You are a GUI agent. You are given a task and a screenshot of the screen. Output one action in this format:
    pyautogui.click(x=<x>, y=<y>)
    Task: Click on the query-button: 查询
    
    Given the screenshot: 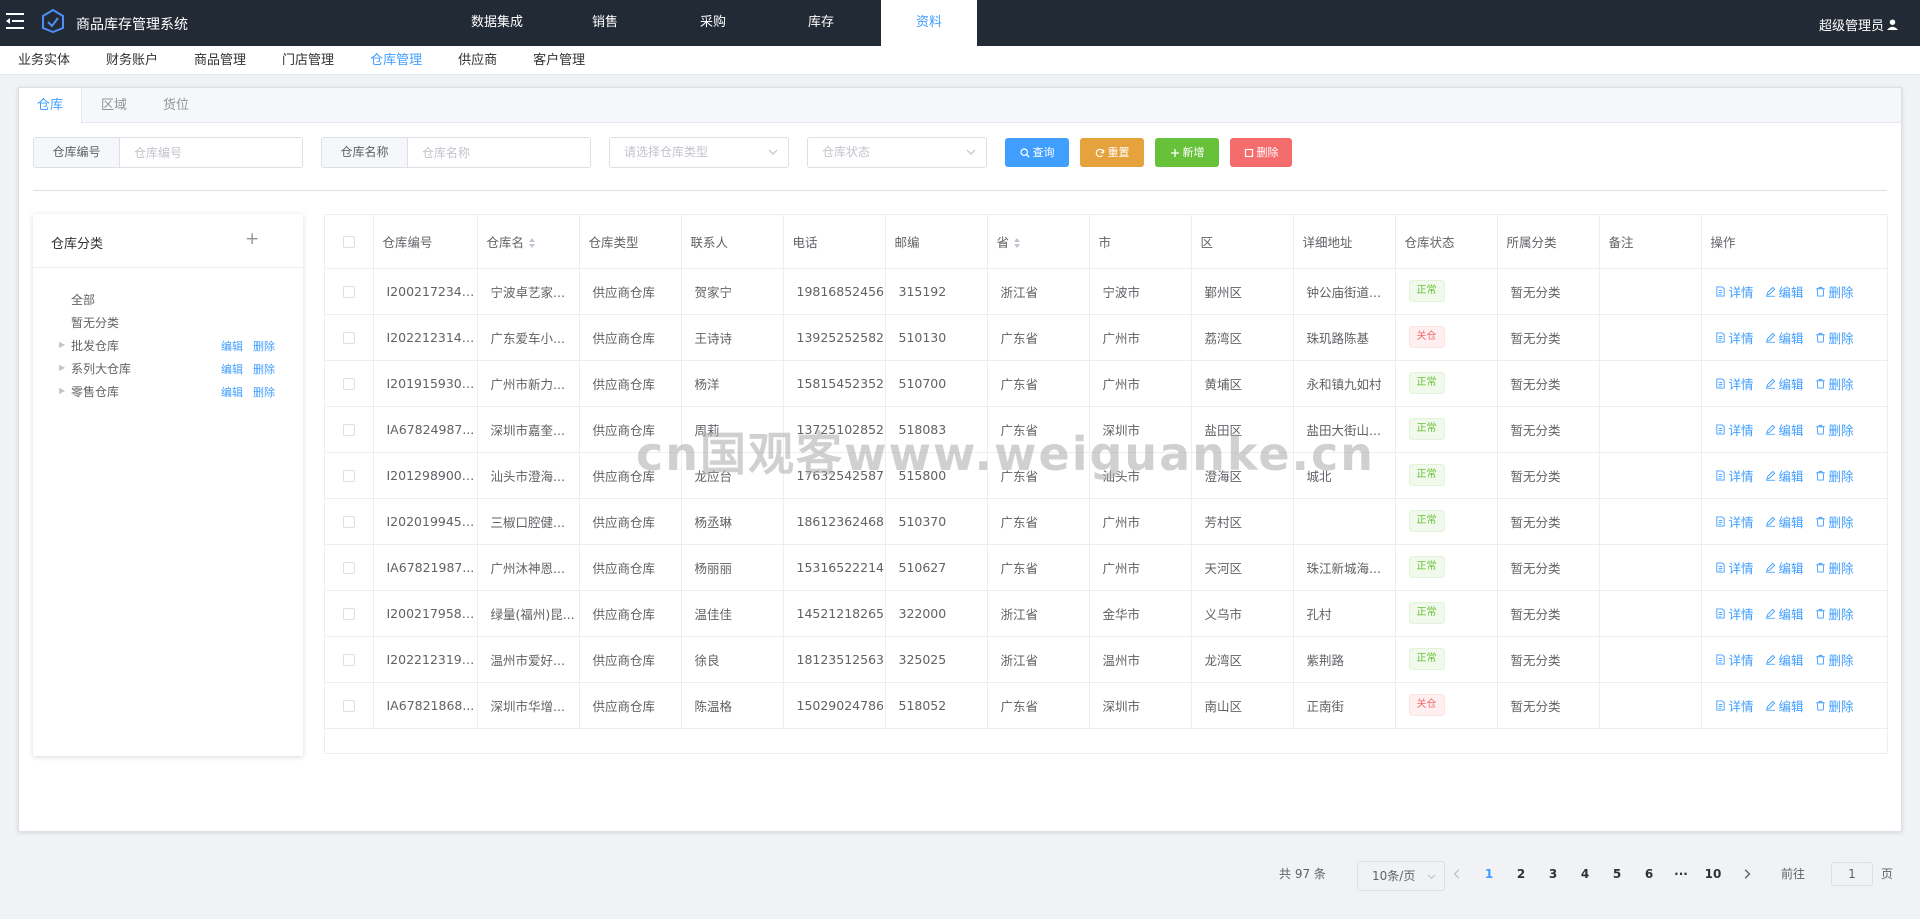 What is the action you would take?
    pyautogui.click(x=1037, y=152)
    